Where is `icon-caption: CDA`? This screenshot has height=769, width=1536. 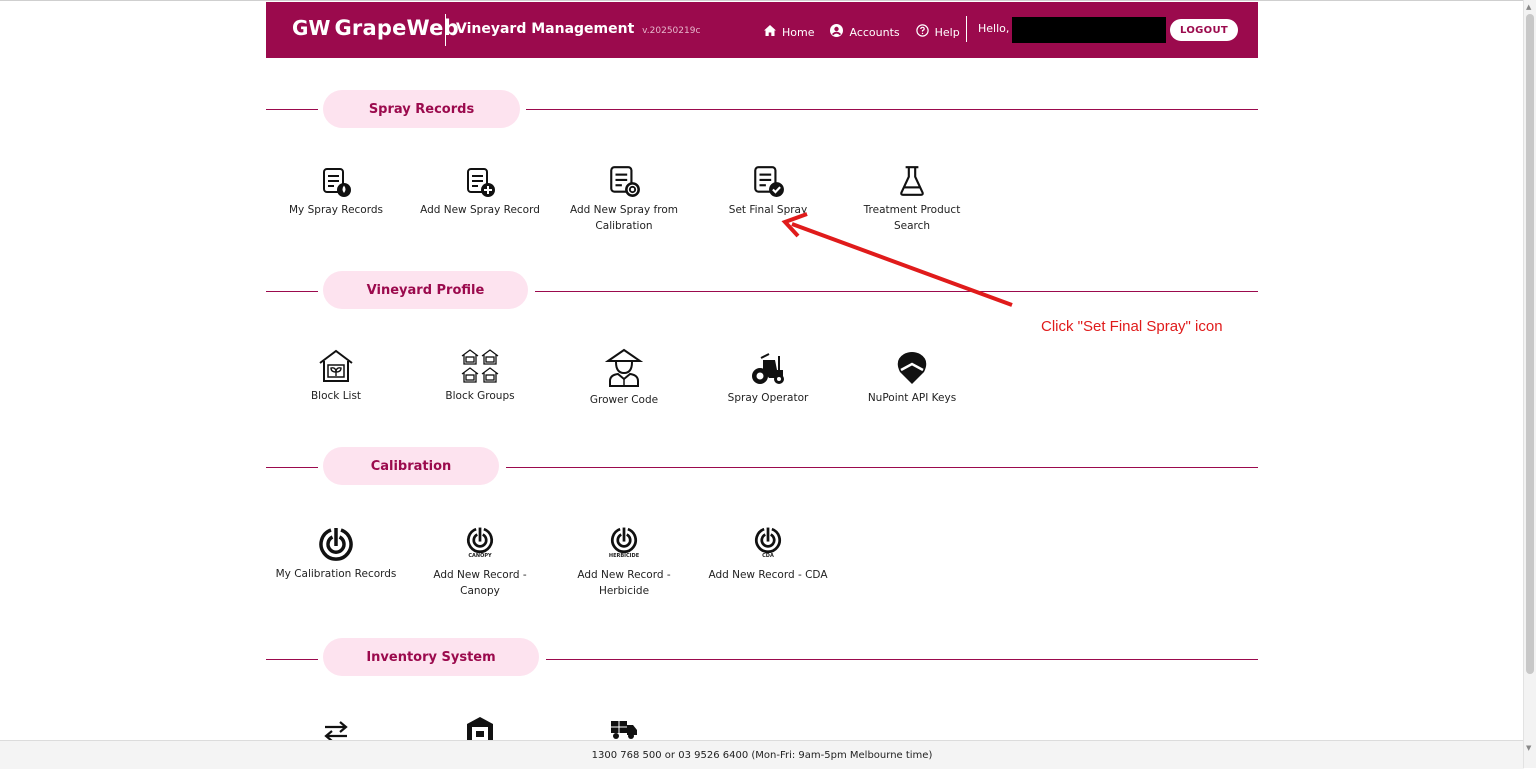
icon-caption: CDA is located at coordinates (768, 556).